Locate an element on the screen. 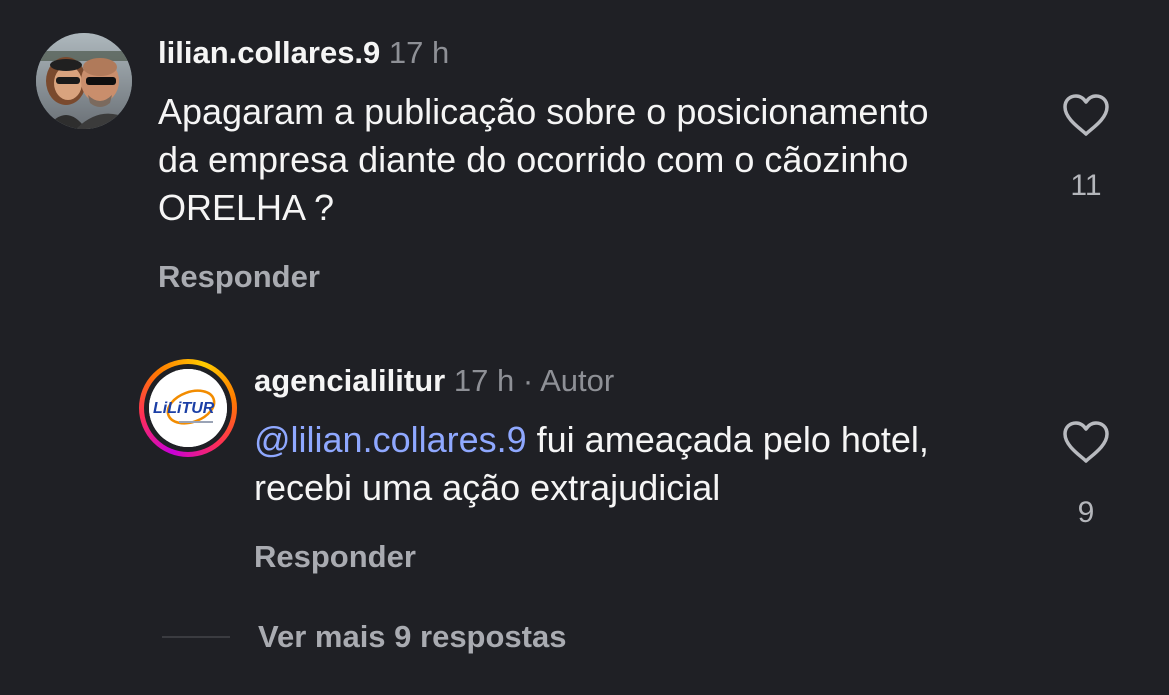  like-group: 11 is located at coordinates (1086, 148).